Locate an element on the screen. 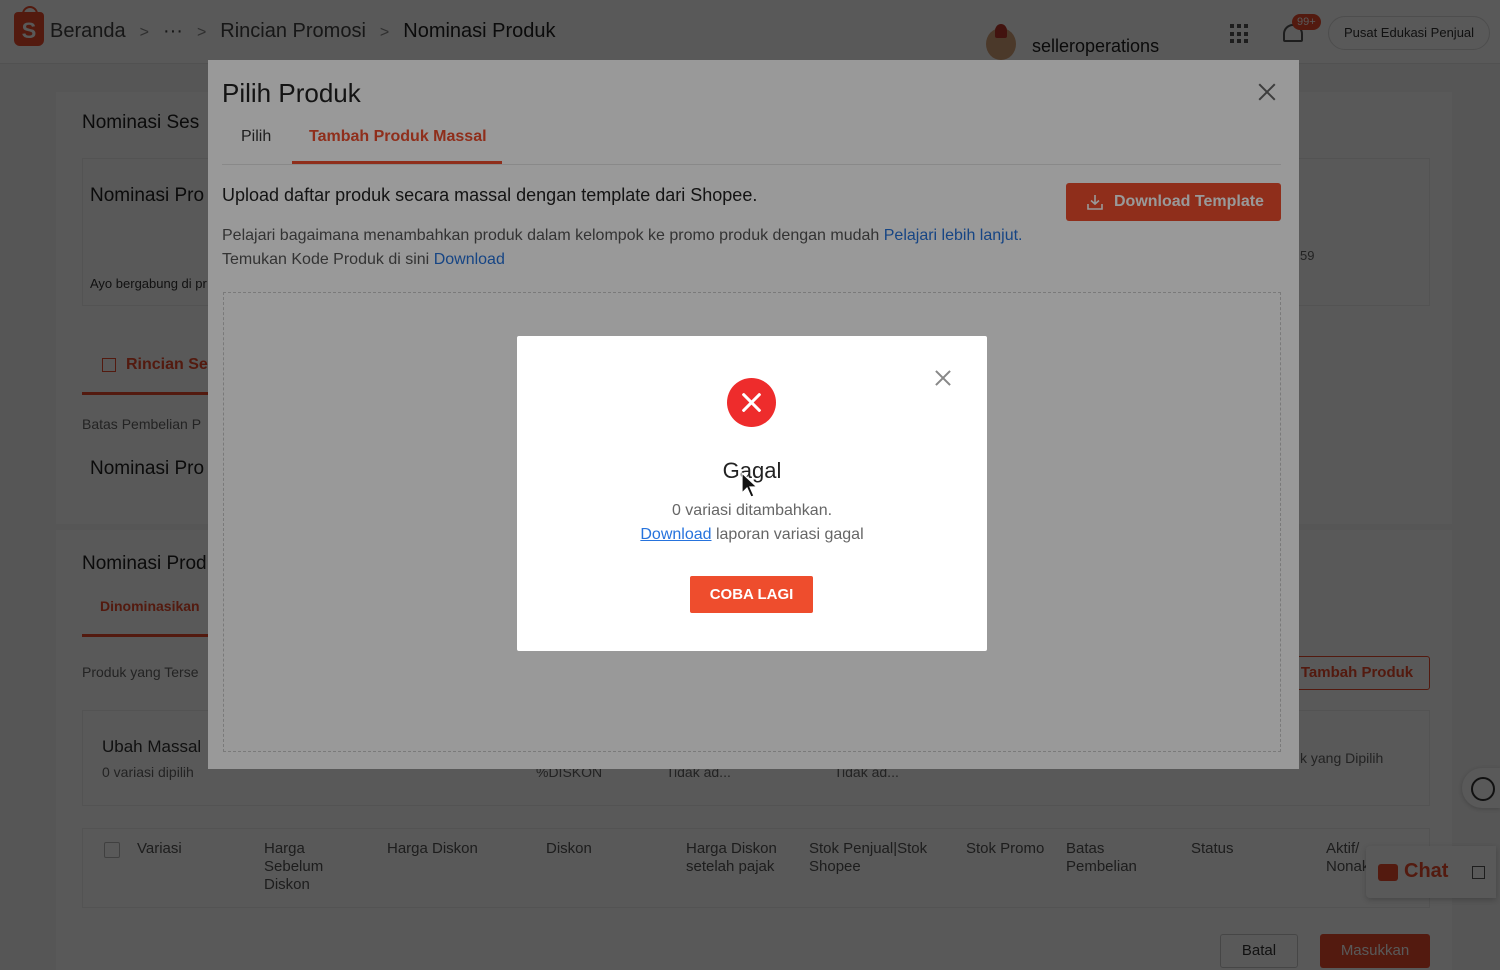  mouse-cursor-icon is located at coordinates (750, 485).